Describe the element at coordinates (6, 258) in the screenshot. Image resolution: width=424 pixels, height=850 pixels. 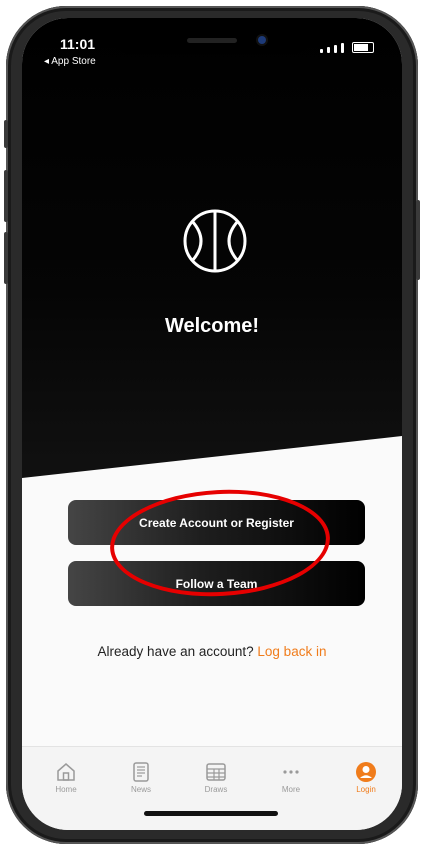
I see `volume-down-button` at that location.